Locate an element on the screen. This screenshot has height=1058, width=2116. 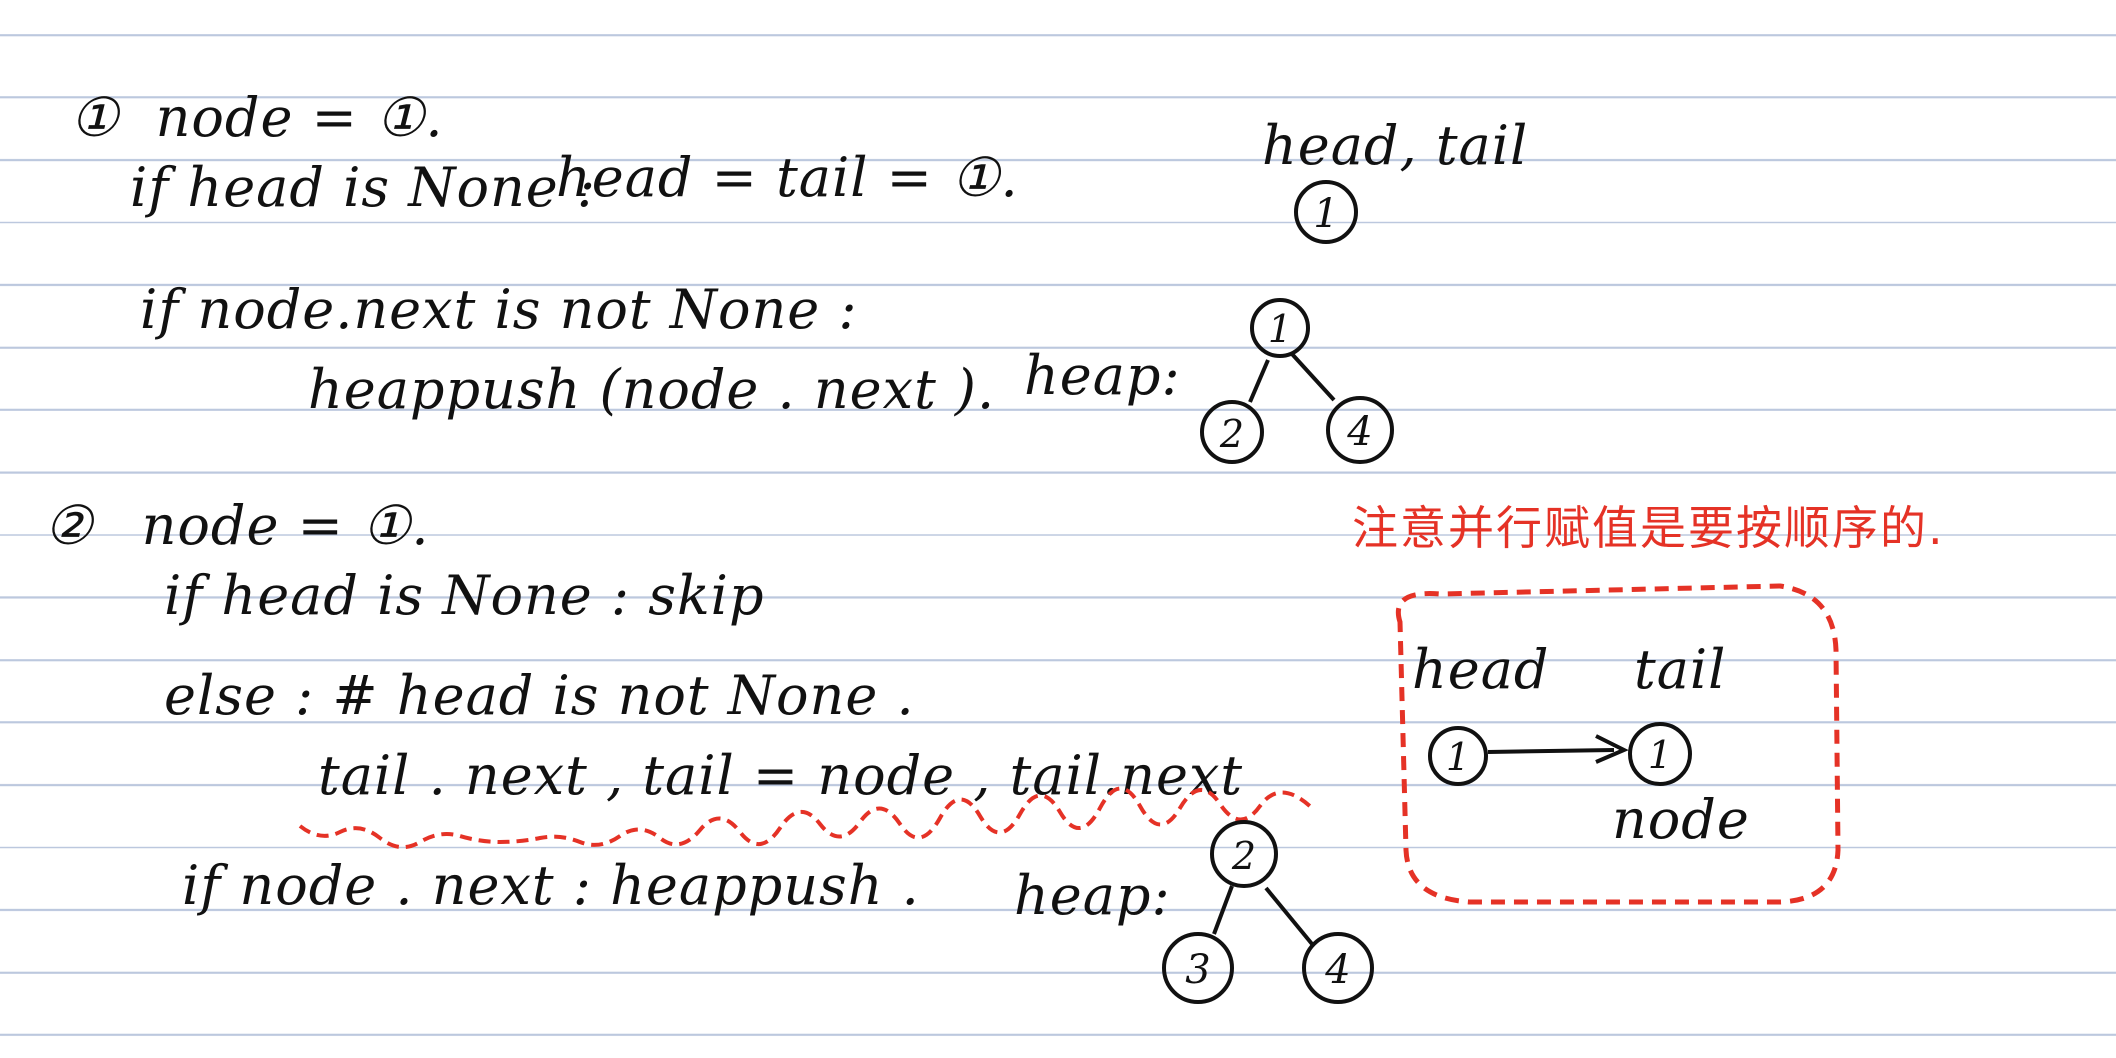
step1-heap-node-root-value: 1 is located at coordinates (1280, 329).